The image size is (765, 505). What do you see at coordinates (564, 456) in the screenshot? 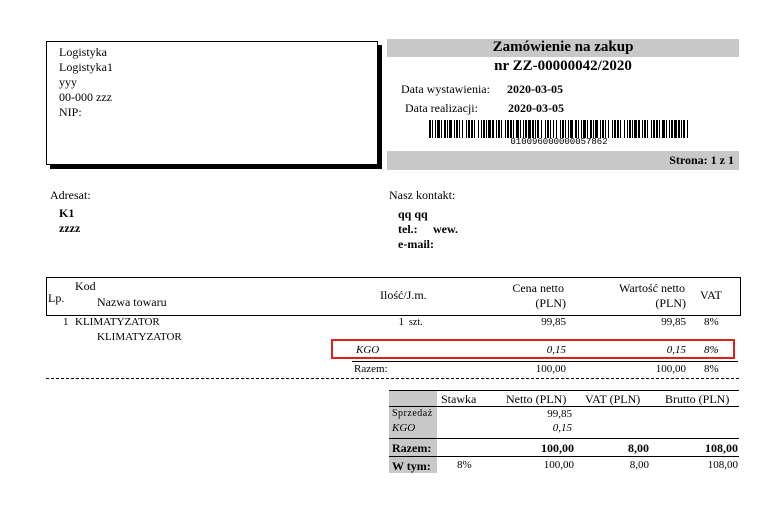
I see `summary-wtym-line` at bounding box center [564, 456].